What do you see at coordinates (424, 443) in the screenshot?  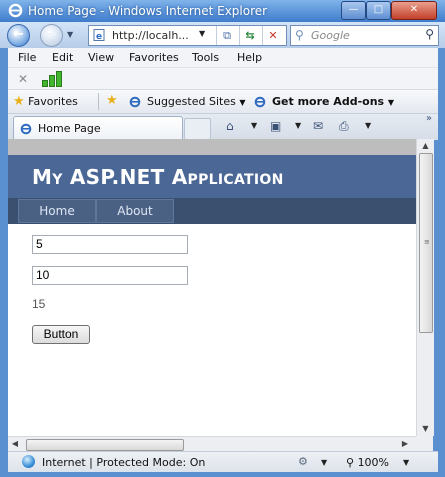 I see `scrollbar-corner` at bounding box center [424, 443].